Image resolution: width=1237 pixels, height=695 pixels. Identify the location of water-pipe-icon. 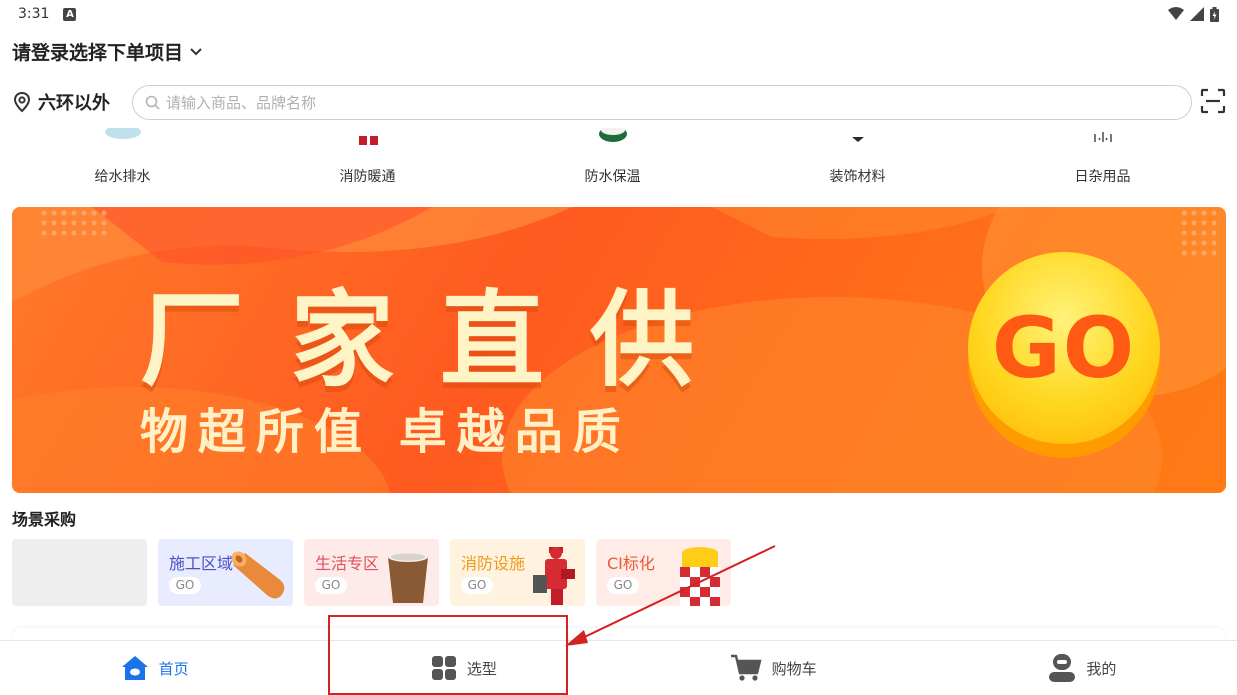
(123, 142).